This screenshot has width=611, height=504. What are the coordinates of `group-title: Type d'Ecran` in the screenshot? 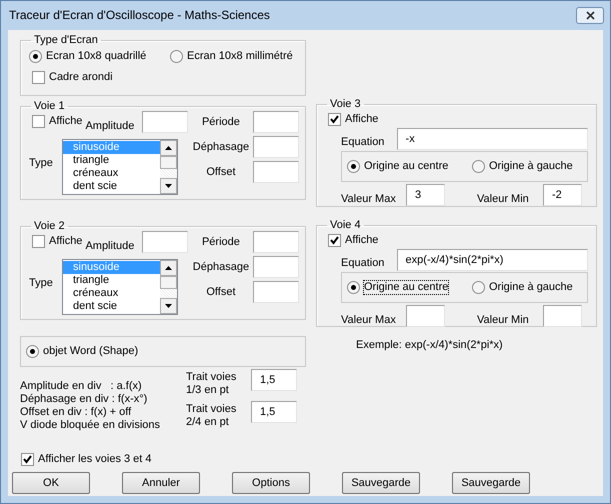 It's located at (66, 40).